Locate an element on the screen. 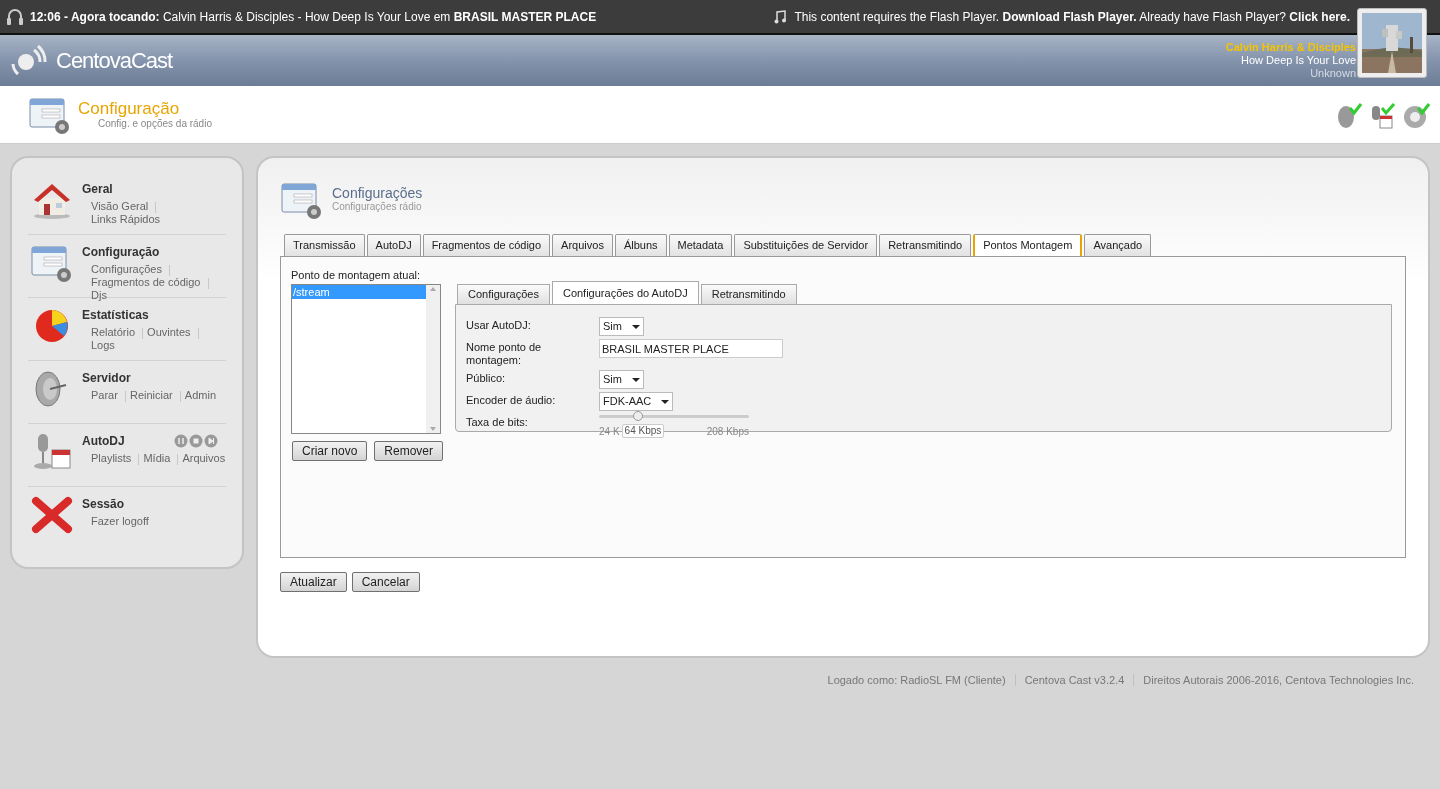  sidebar-heading: Estatísticas is located at coordinates (115, 315).